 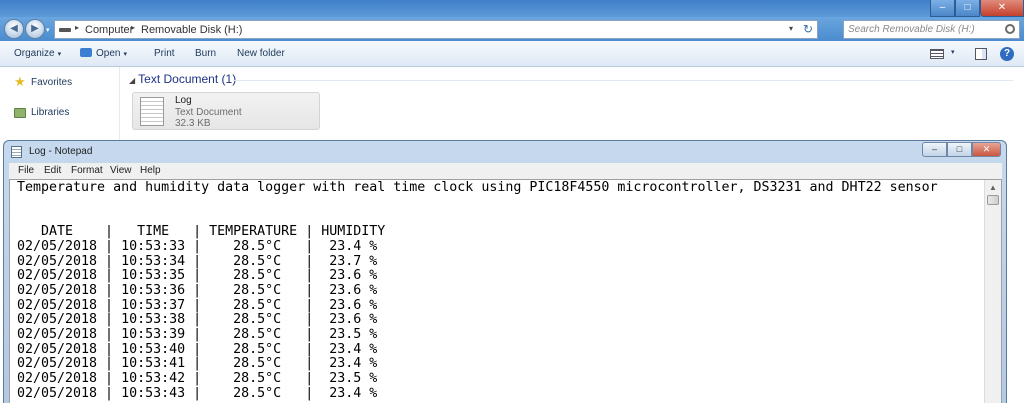 What do you see at coordinates (20, 113) in the screenshot?
I see `libraries-icon` at bounding box center [20, 113].